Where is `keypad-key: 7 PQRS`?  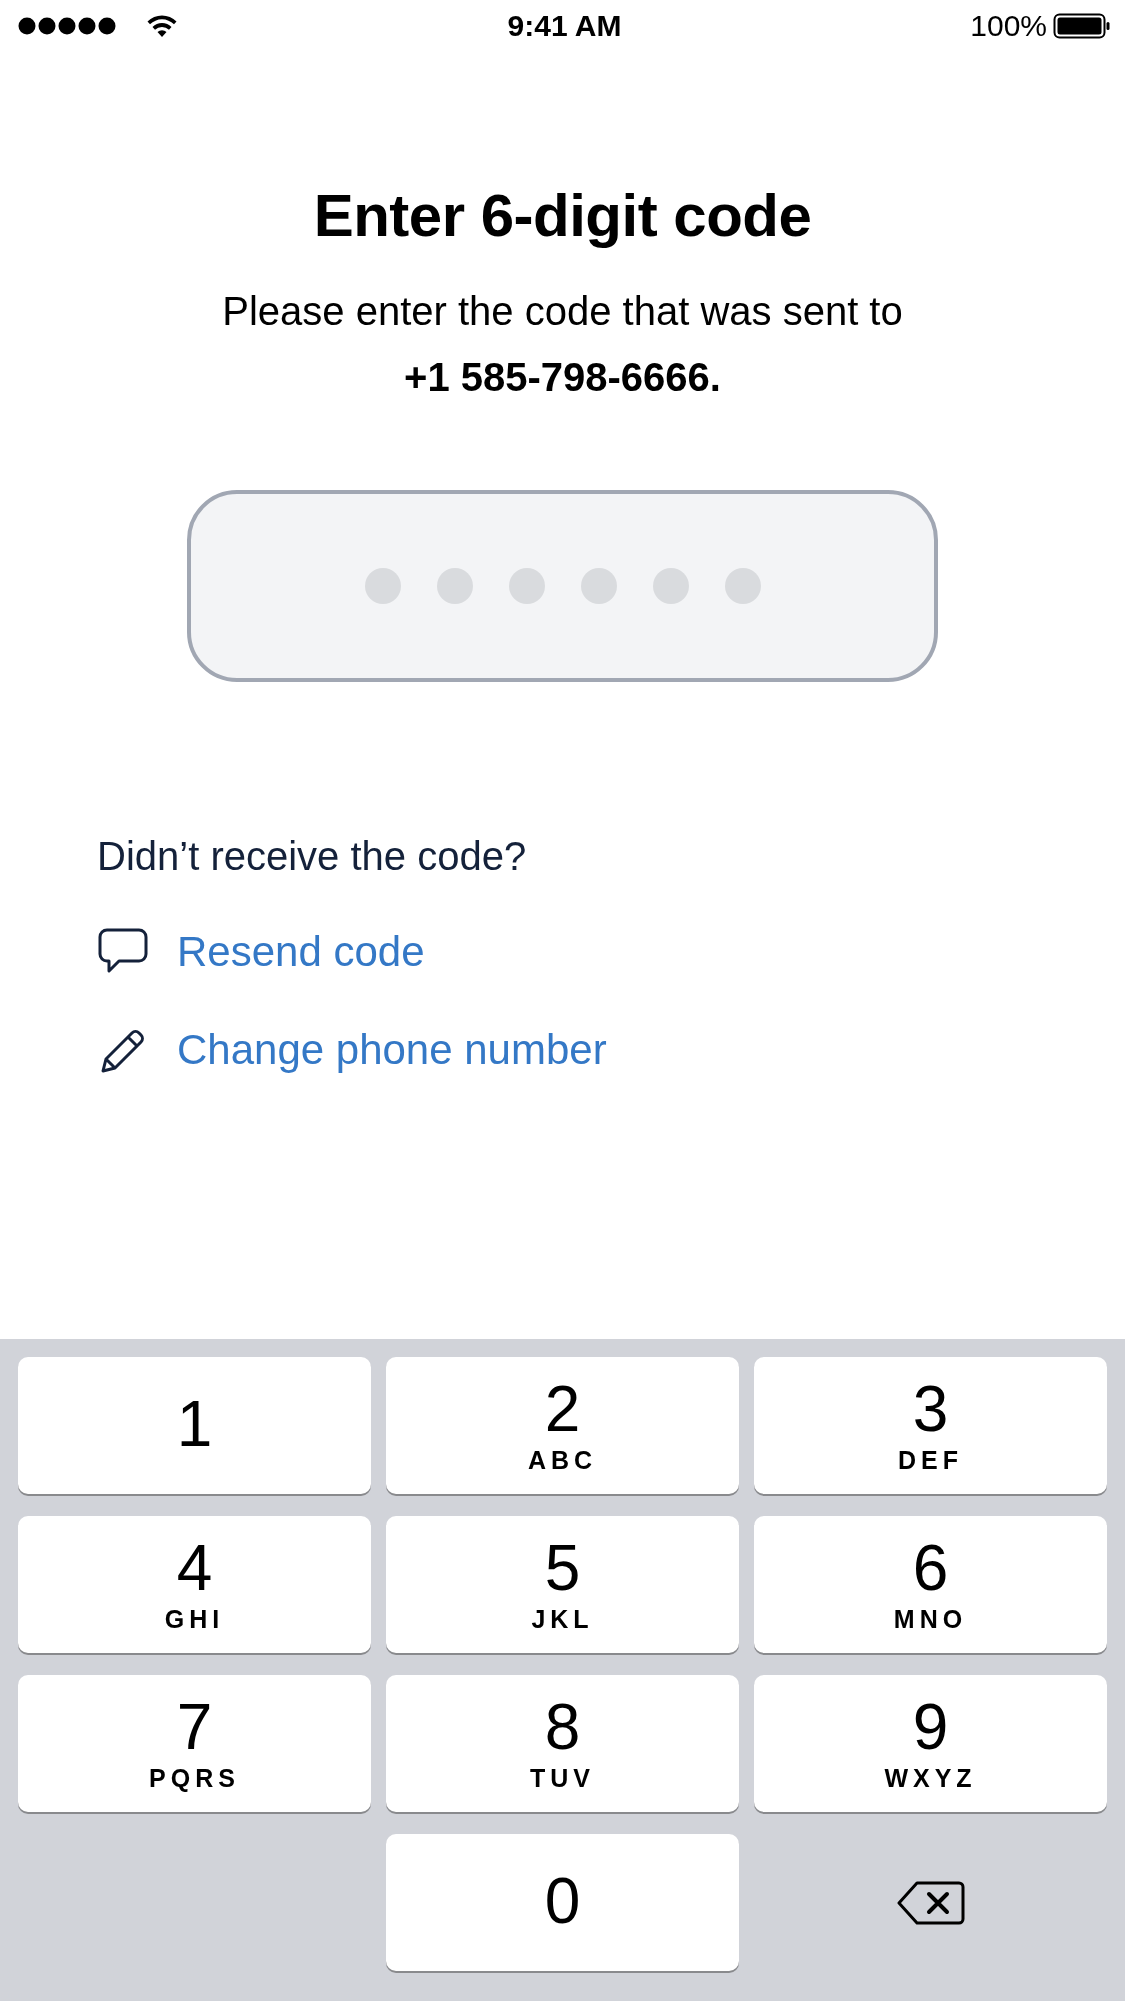 keypad-key: 7 PQRS is located at coordinates (194, 1743).